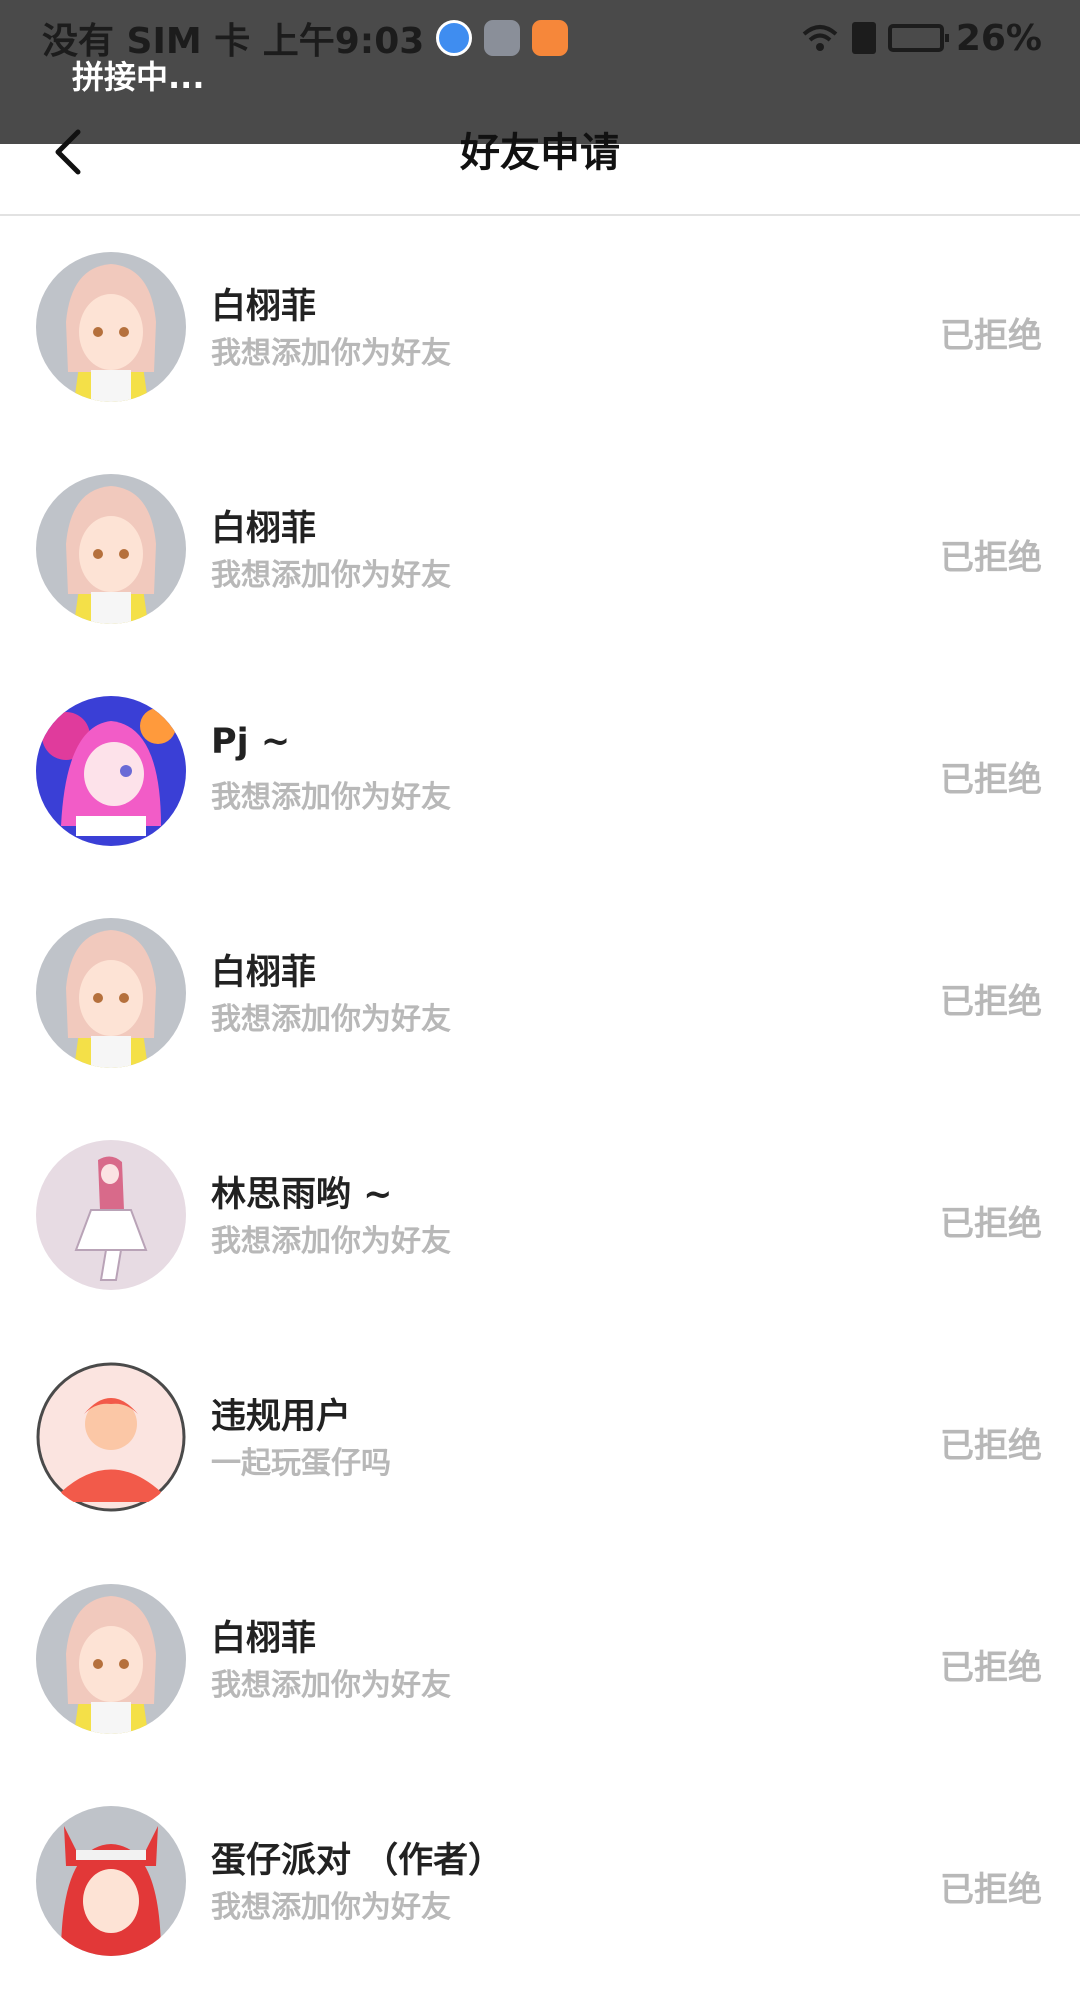 This screenshot has height=1992, width=1080. What do you see at coordinates (540, 771) in the screenshot?
I see `friend-request-item: Pj ~ 我想添加你为好友 已拒绝` at bounding box center [540, 771].